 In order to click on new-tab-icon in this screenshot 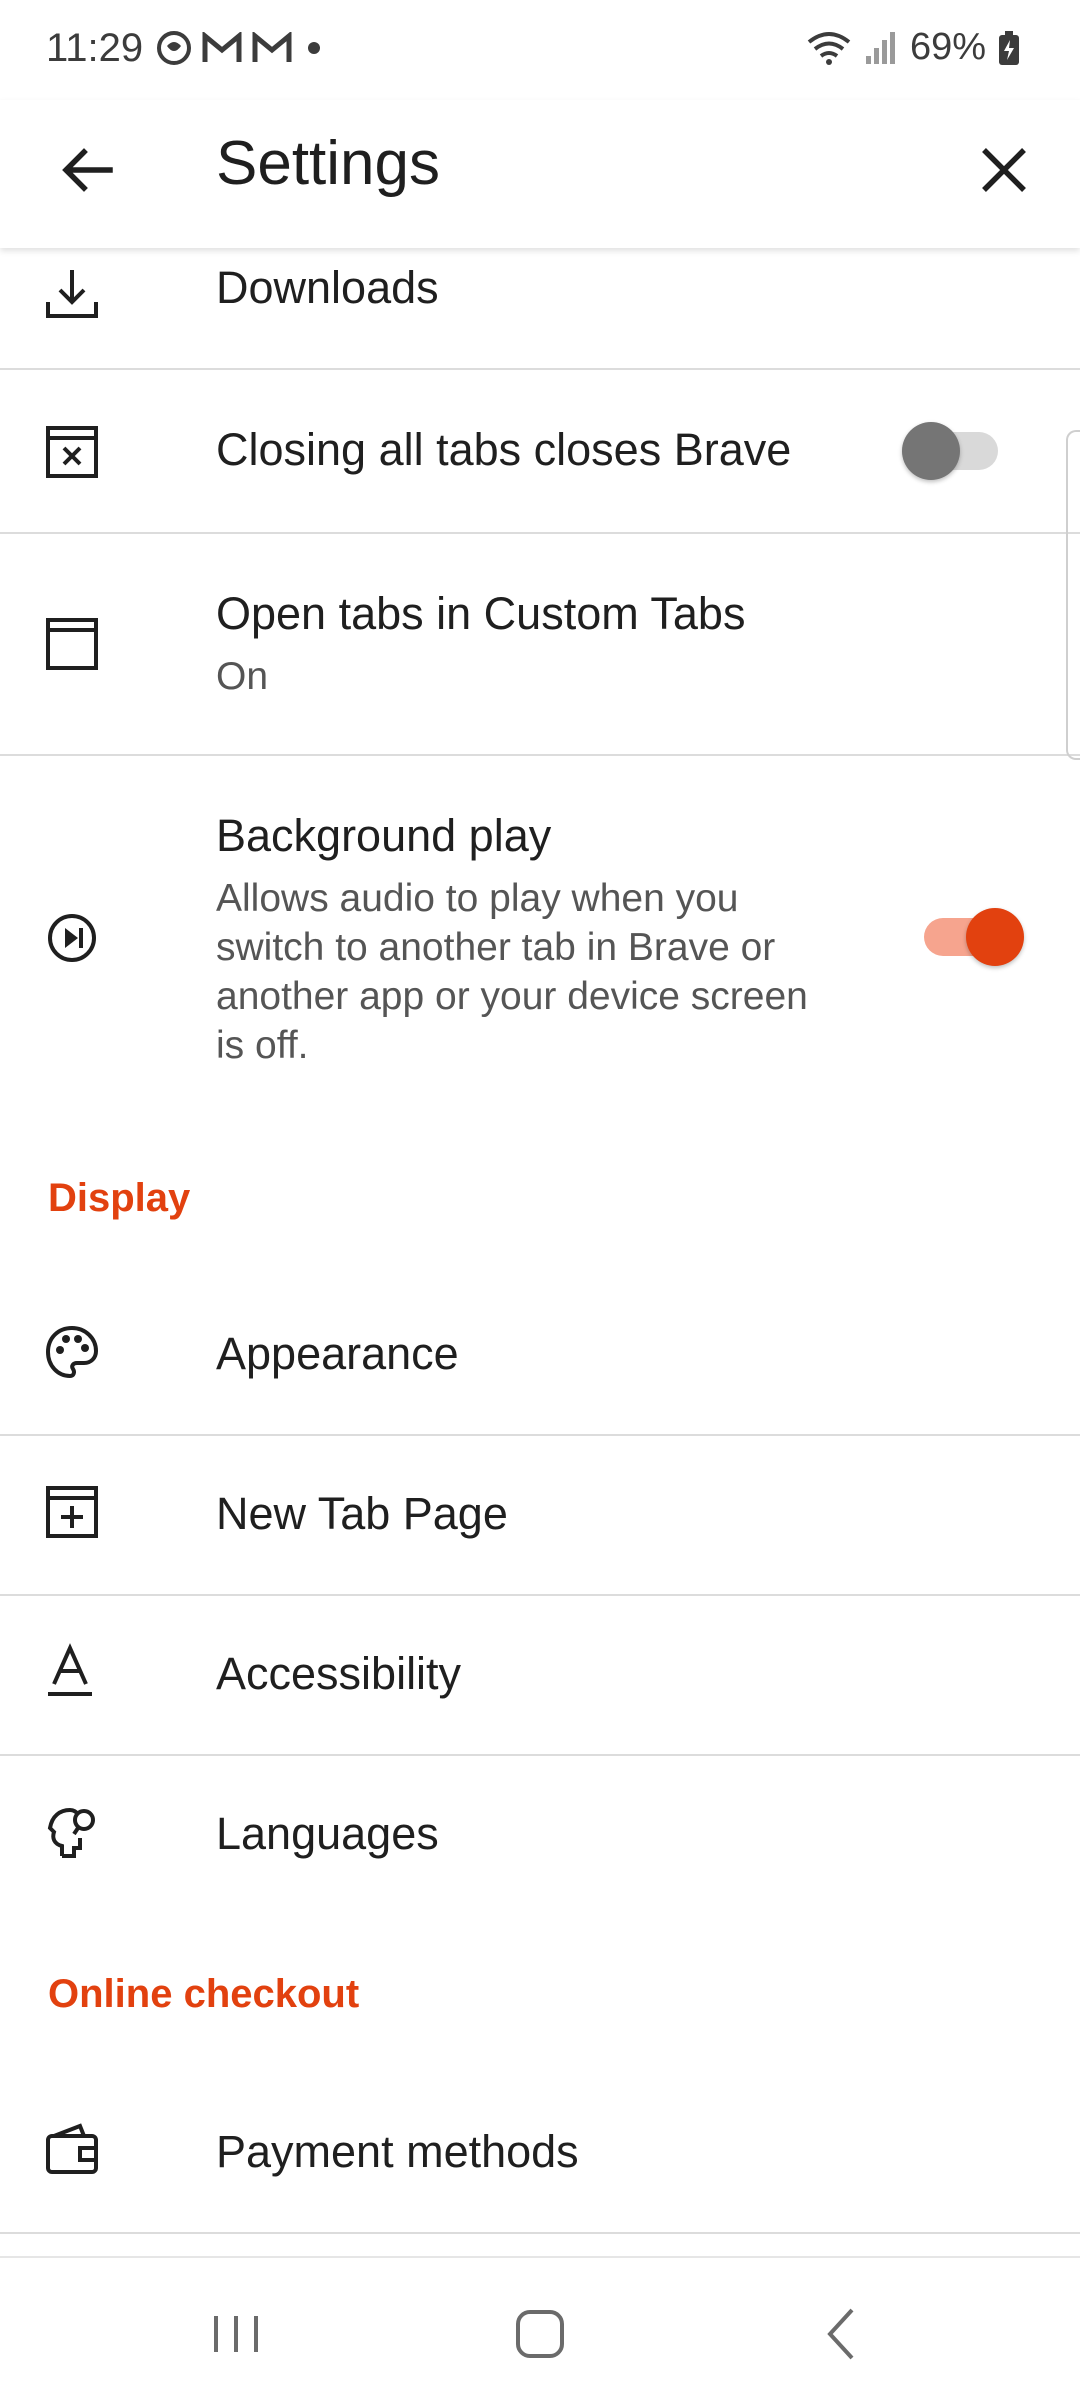, I will do `click(72, 1512)`.